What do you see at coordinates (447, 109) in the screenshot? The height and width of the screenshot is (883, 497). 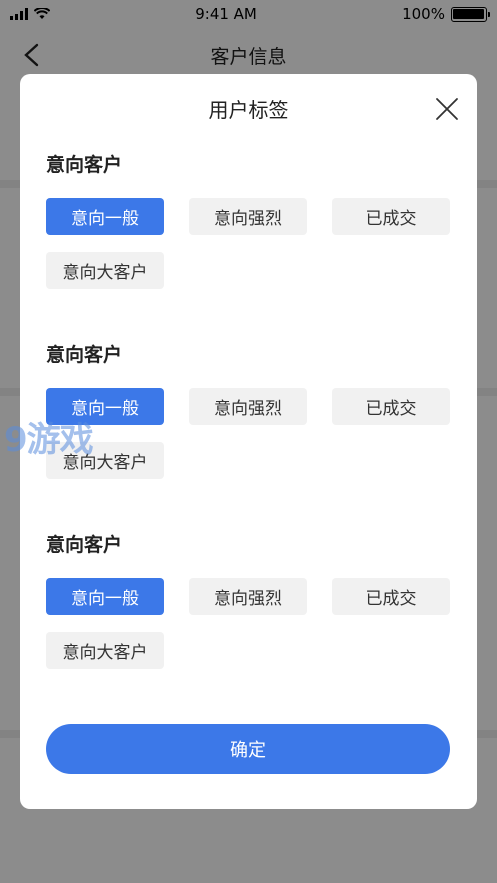 I see `close-icon` at bounding box center [447, 109].